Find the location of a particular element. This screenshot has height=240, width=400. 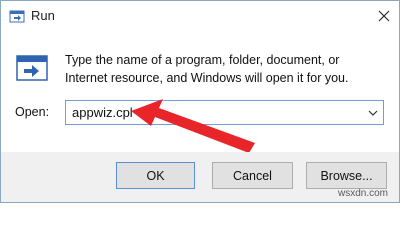

close-icon is located at coordinates (384, 16).